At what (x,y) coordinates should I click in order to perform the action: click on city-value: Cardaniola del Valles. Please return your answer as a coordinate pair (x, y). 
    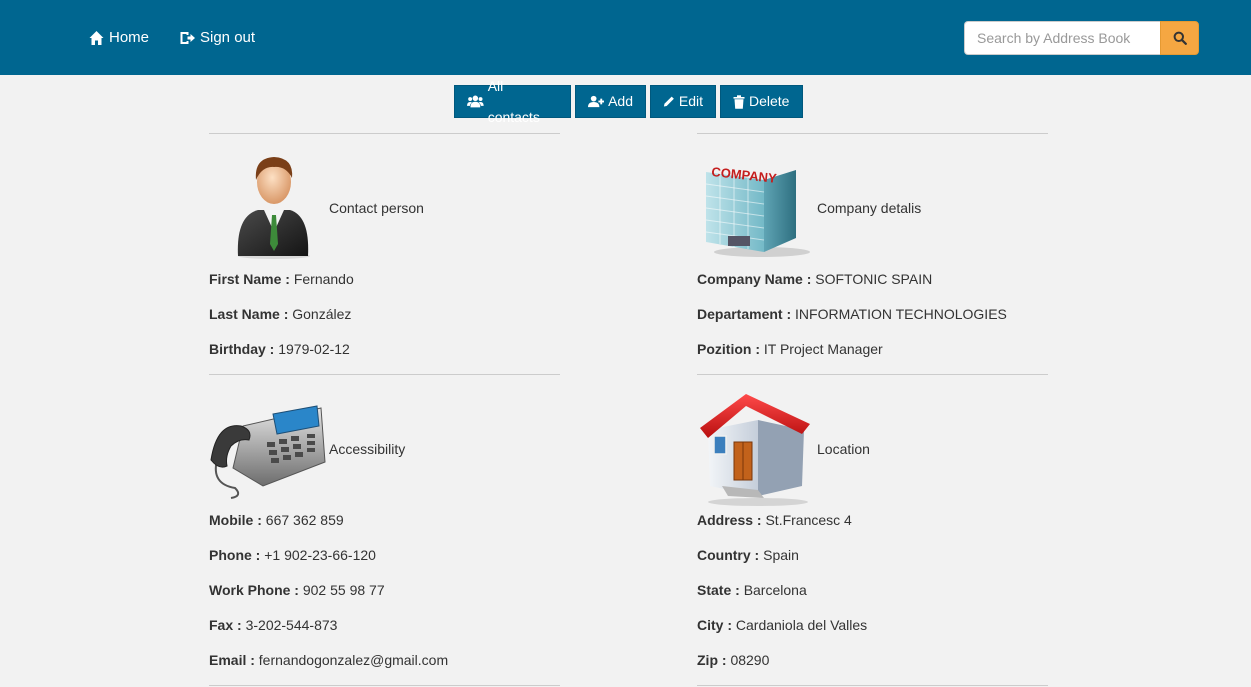
    Looking at the image, I should click on (801, 625).